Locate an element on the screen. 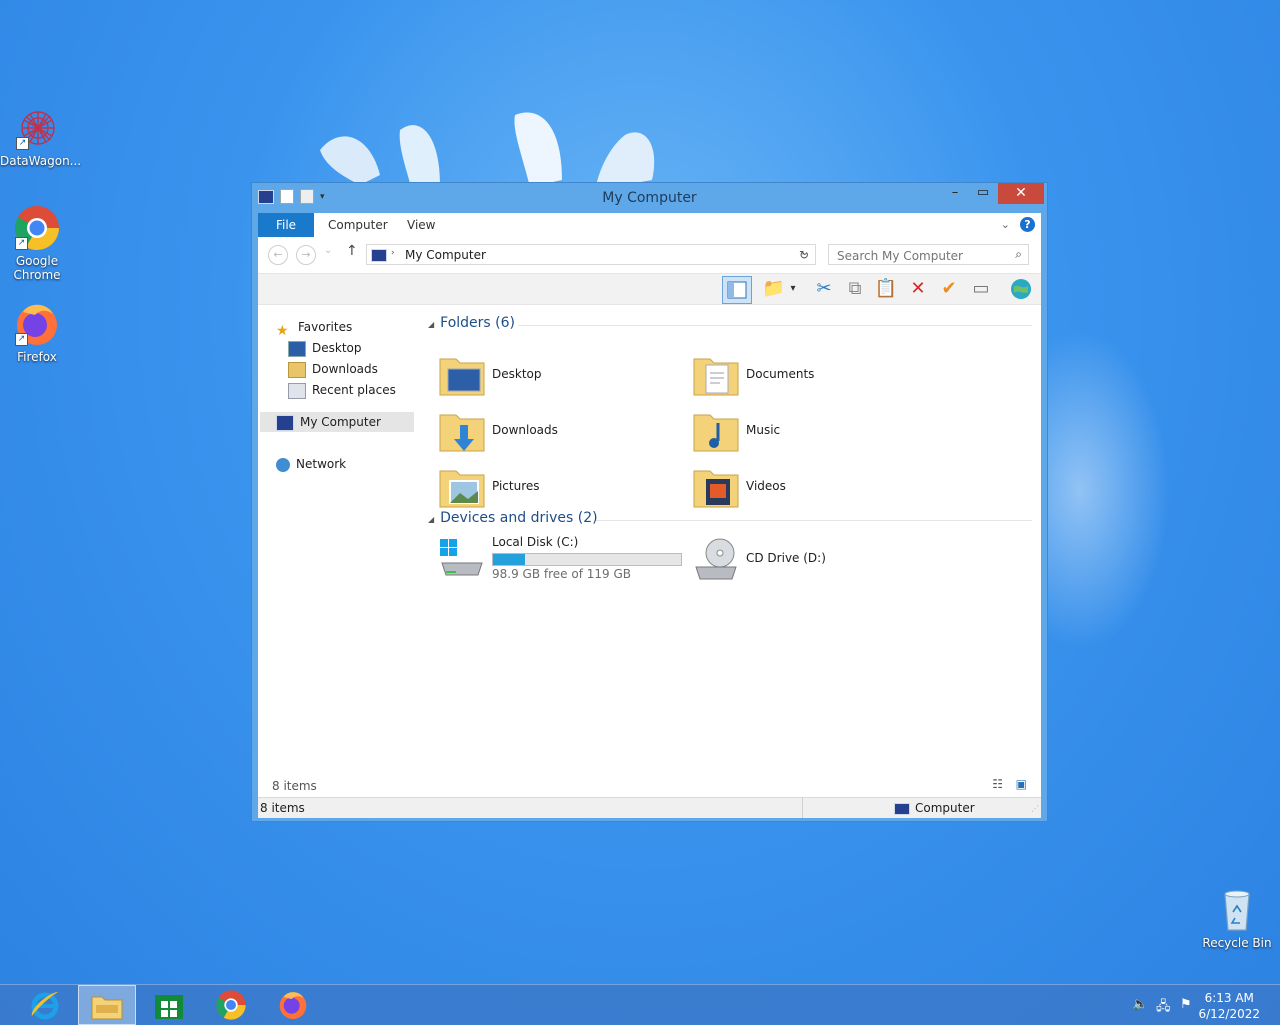 The width and height of the screenshot is (1280, 1025). nav-item-network: Network is located at coordinates (311, 464).